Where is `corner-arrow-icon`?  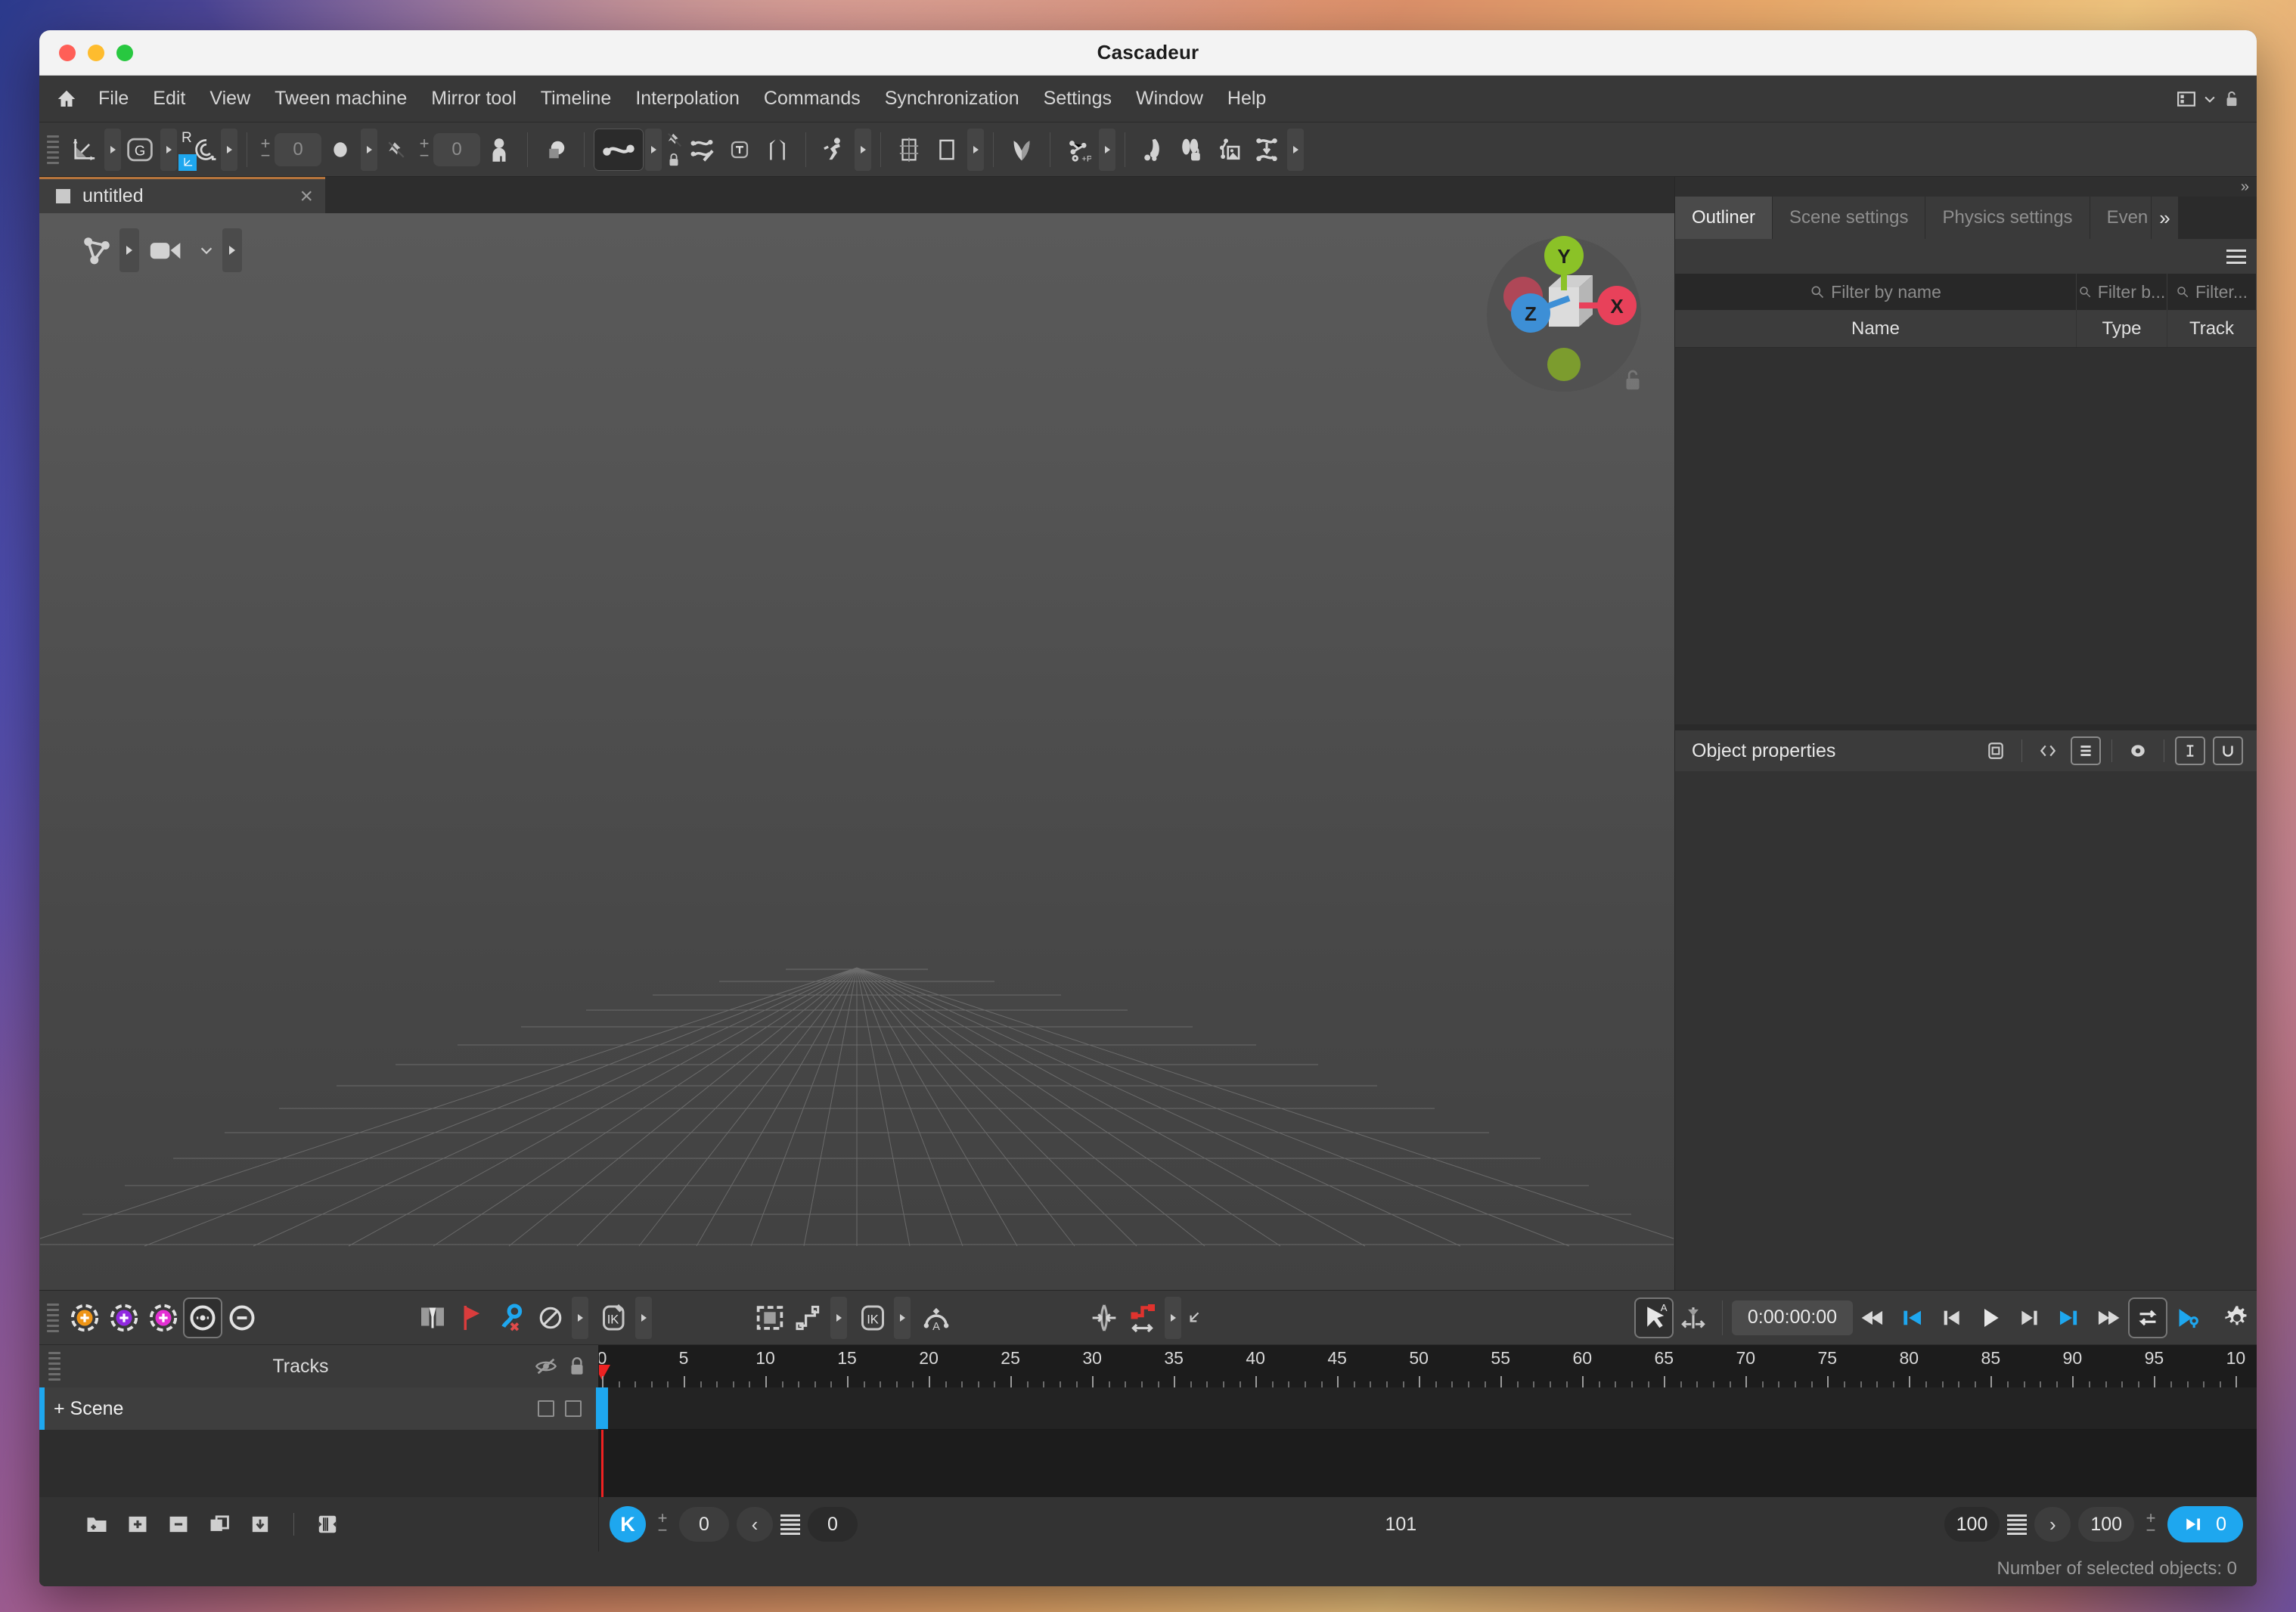 corner-arrow-icon is located at coordinates (1194, 1317).